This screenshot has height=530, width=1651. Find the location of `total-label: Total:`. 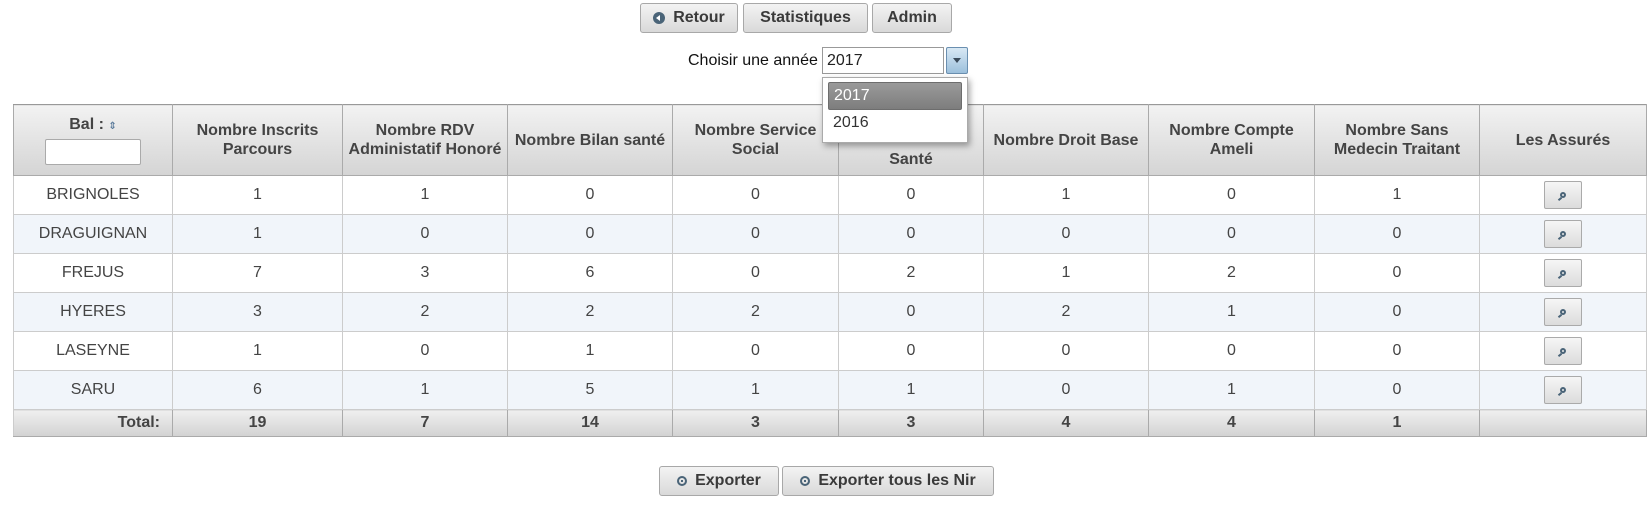

total-label: Total: is located at coordinates (93, 423).